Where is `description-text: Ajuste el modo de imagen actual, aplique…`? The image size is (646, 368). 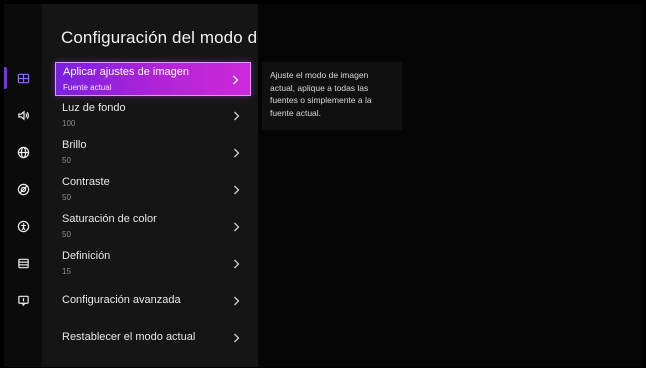
description-text: Ajuste el modo de imagen actual, aplique… is located at coordinates (321, 94).